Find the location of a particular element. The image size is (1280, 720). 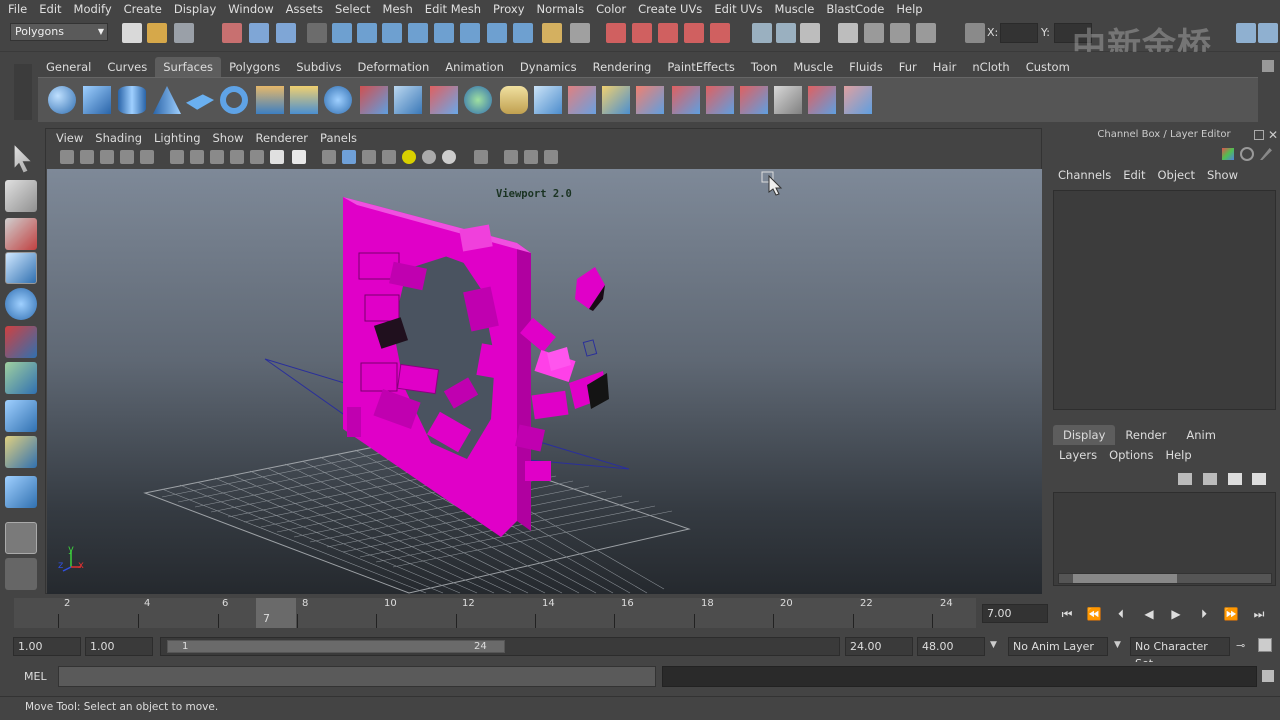

menu-assets: Assets is located at coordinates (304, 9).